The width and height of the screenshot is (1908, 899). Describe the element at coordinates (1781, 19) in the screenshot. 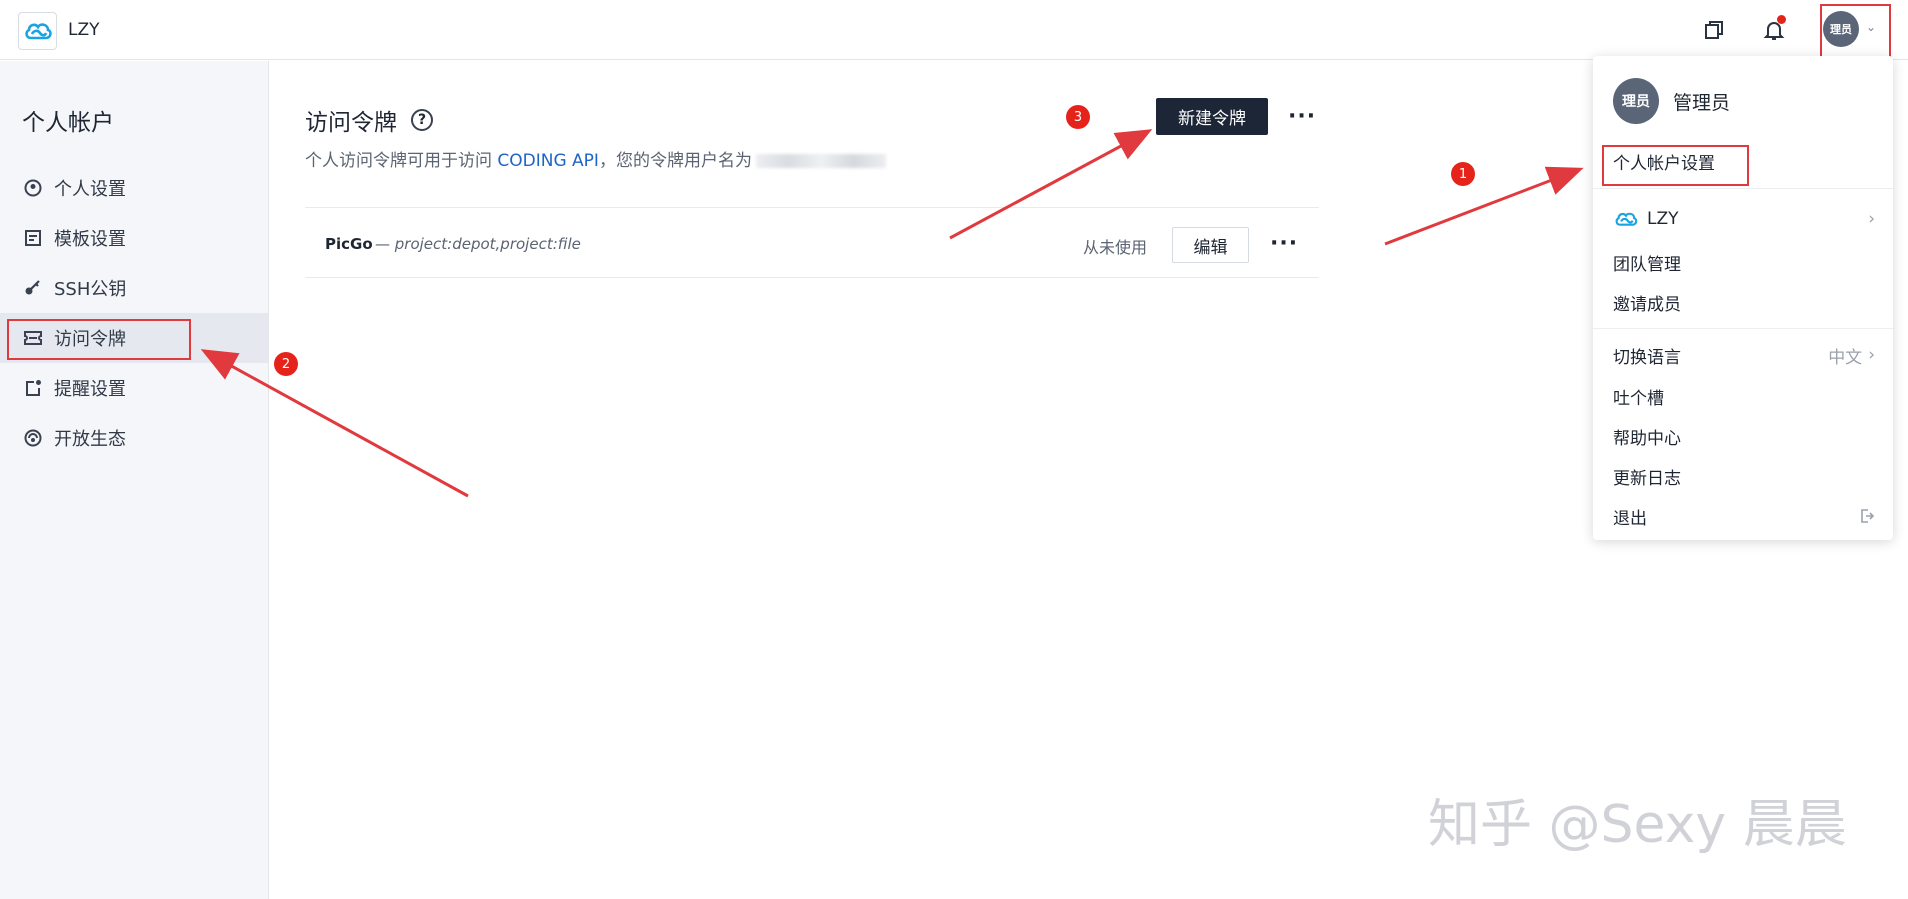

I see `notification-dot` at that location.